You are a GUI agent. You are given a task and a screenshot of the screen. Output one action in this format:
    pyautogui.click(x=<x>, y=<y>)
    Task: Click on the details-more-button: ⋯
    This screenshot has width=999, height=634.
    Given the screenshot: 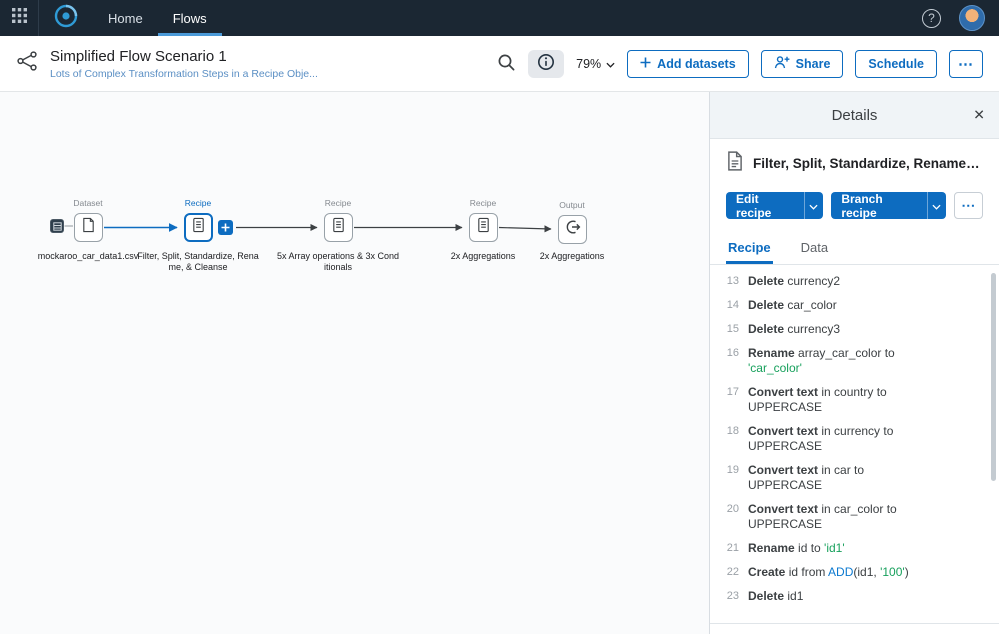 What is the action you would take?
    pyautogui.click(x=969, y=205)
    